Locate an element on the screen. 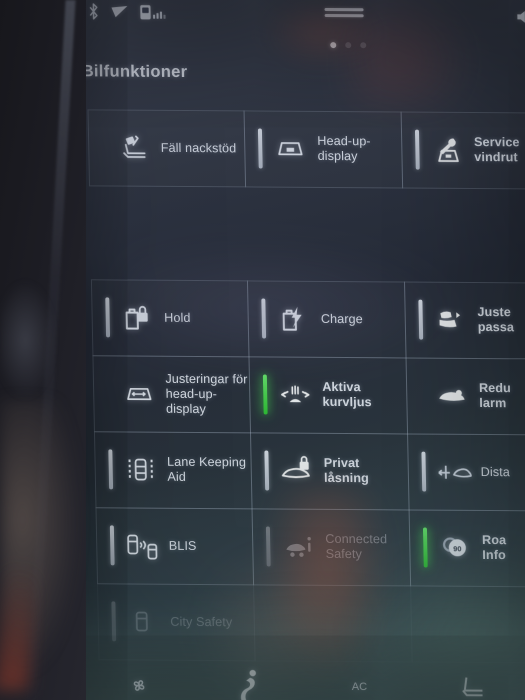 This screenshot has height=700, width=525. head-up-display-adjust-icon is located at coordinates (138, 393).